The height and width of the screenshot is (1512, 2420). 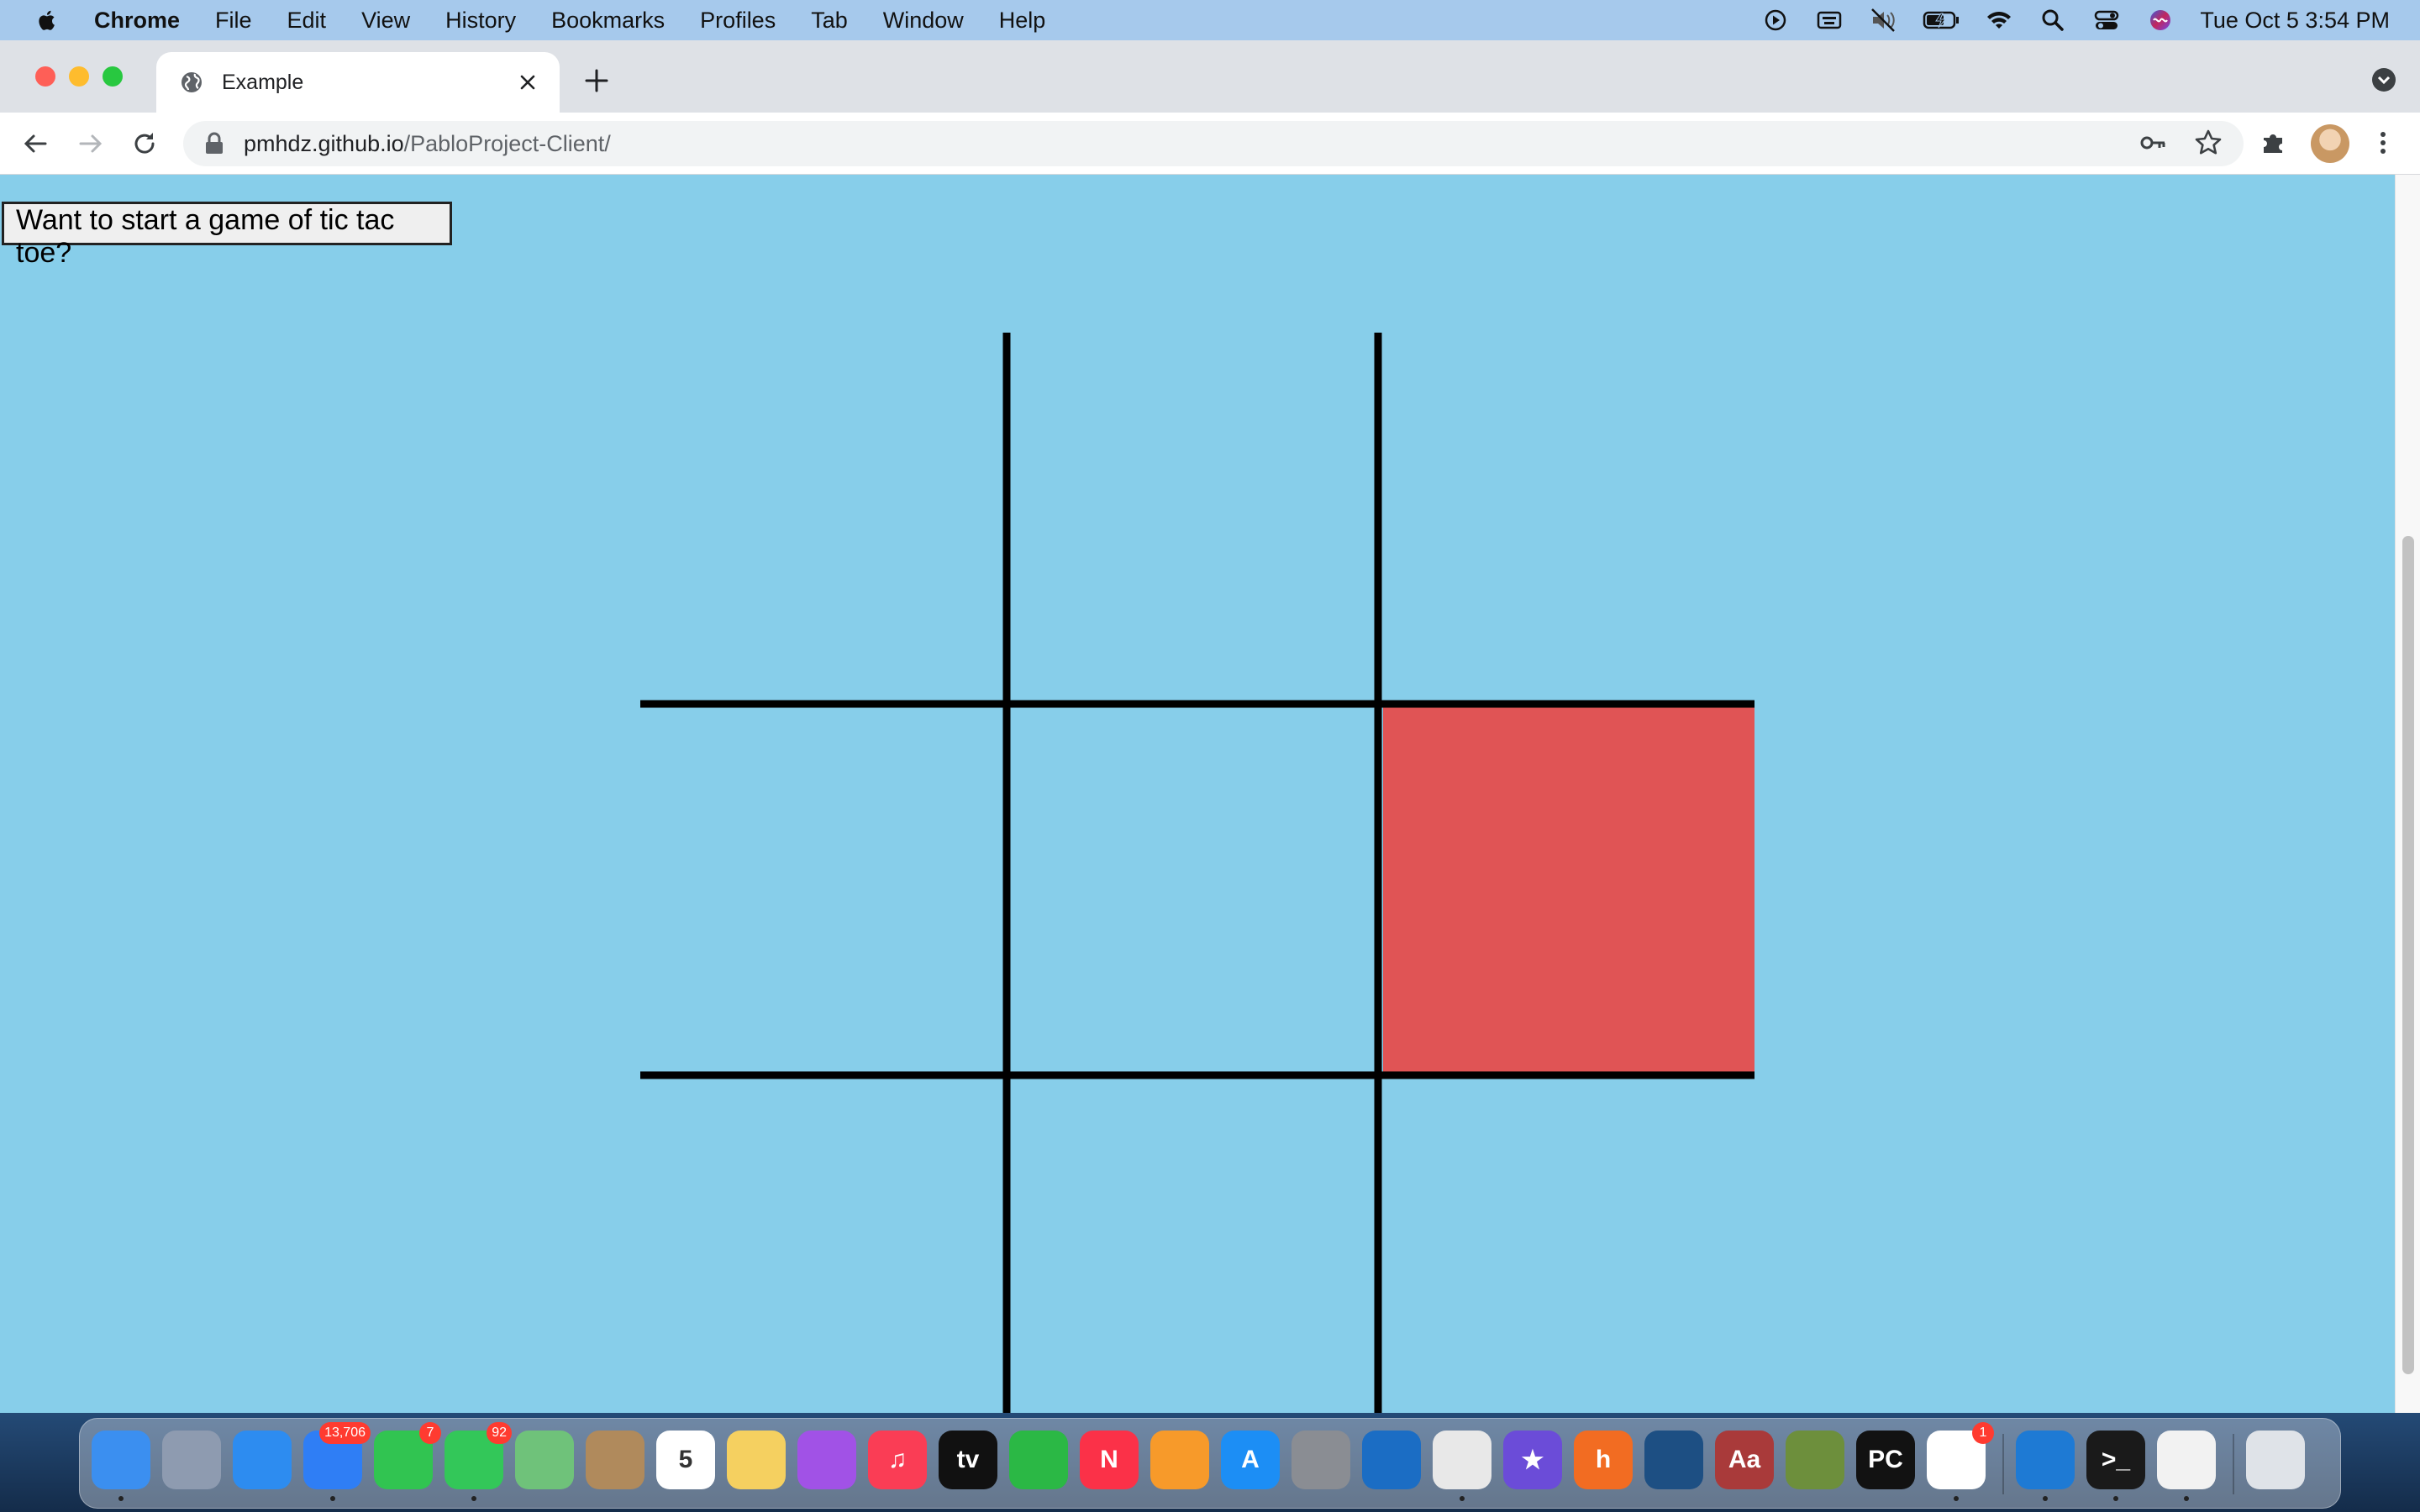 What do you see at coordinates (2295, 21) in the screenshot?
I see `menubar-clock: Tue Oct 5 3:54 PM` at bounding box center [2295, 21].